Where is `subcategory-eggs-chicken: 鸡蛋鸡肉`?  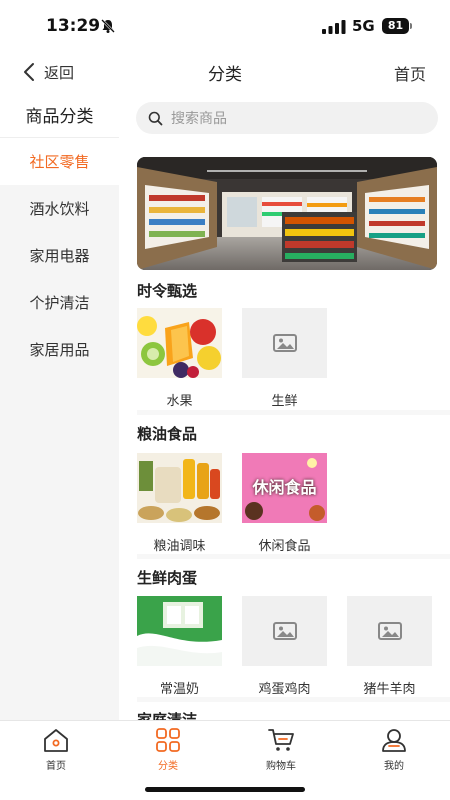 subcategory-eggs-chicken: 鸡蛋鸡肉 is located at coordinates (284, 646).